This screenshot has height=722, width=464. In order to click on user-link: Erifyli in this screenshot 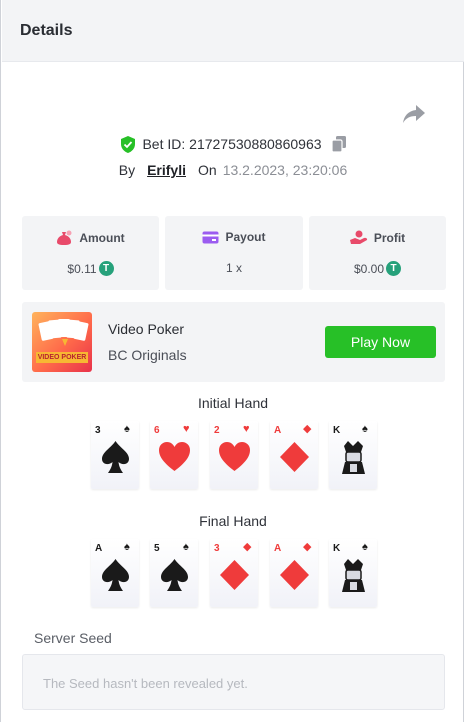, I will do `click(166, 170)`.